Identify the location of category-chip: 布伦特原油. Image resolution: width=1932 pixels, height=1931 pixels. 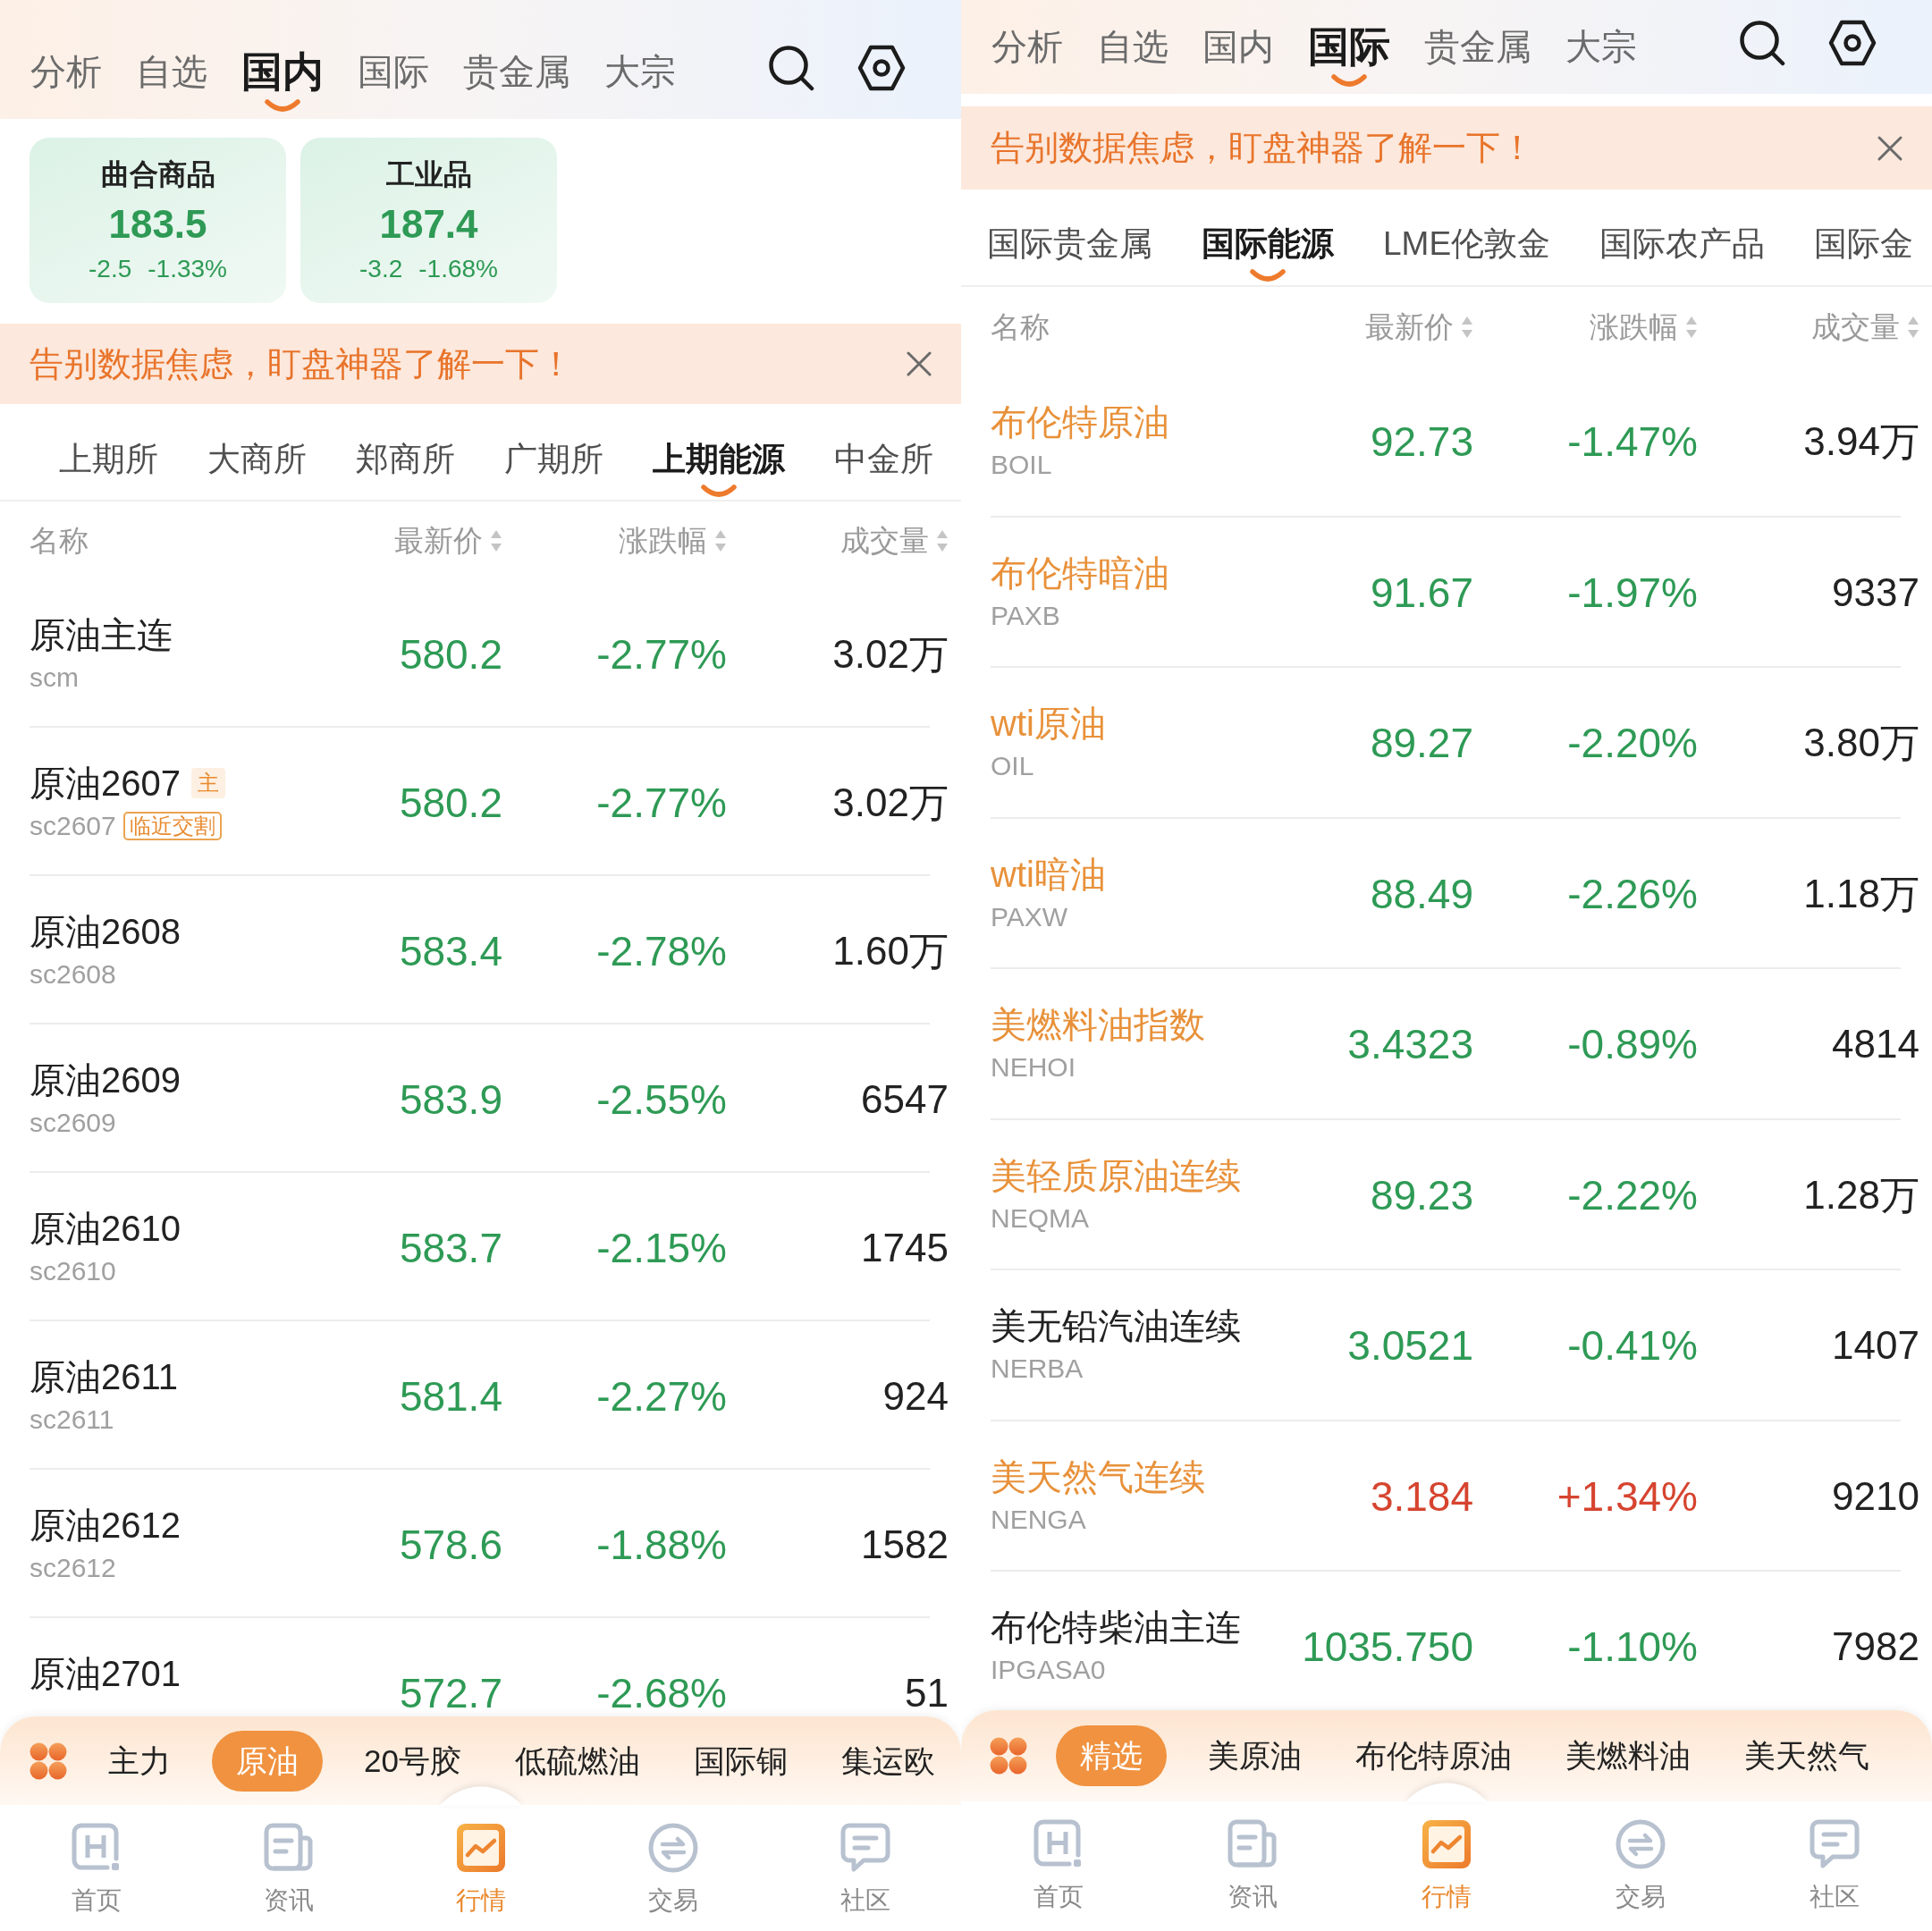
(1433, 1755).